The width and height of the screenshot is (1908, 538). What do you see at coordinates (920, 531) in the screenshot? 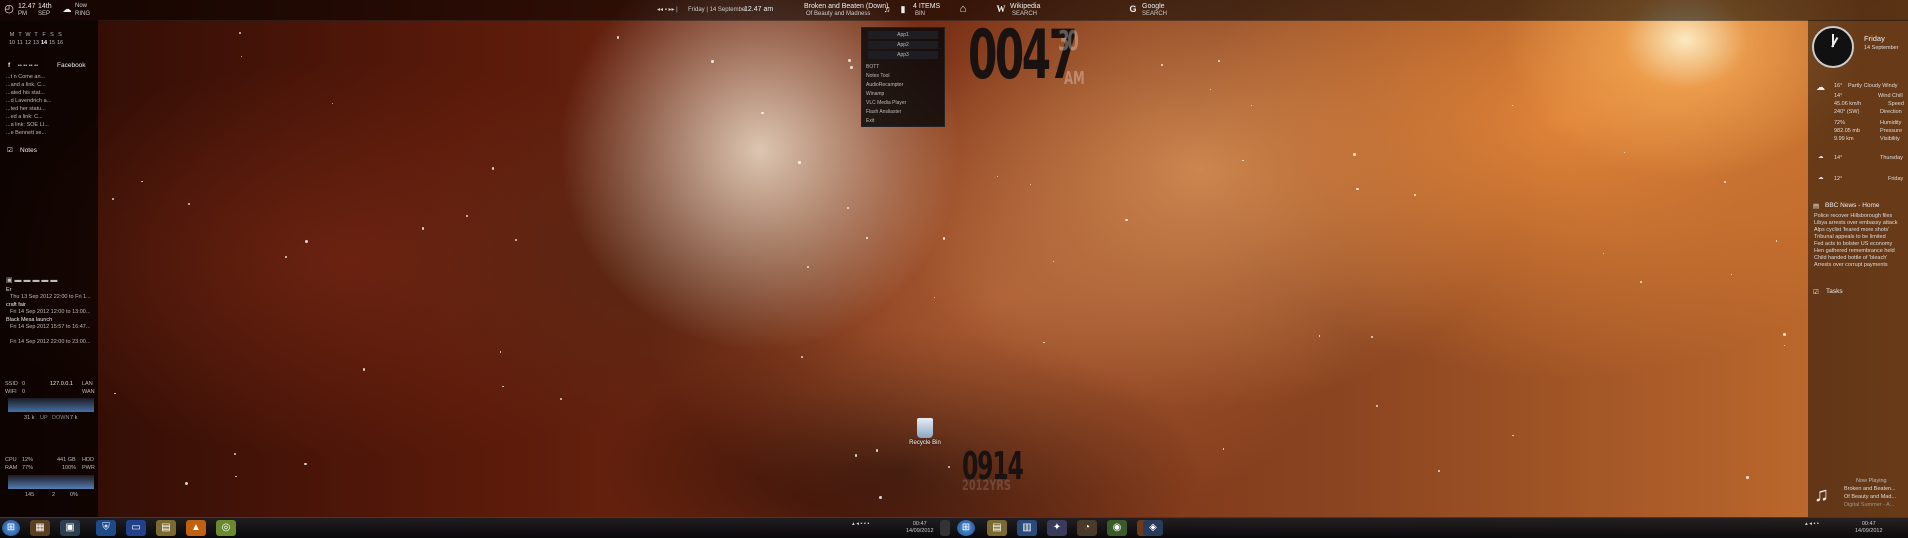
I see `center-clock-date: 14/09/2012` at bounding box center [920, 531].